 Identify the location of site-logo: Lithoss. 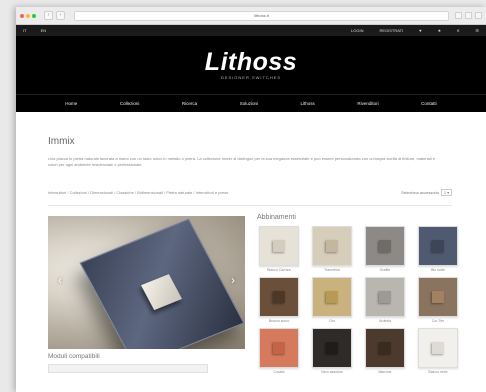
(251, 62).